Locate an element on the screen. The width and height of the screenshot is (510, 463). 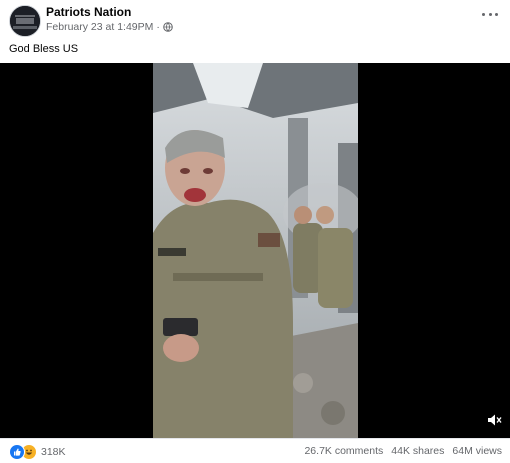
page-avatar is located at coordinates (25, 21).